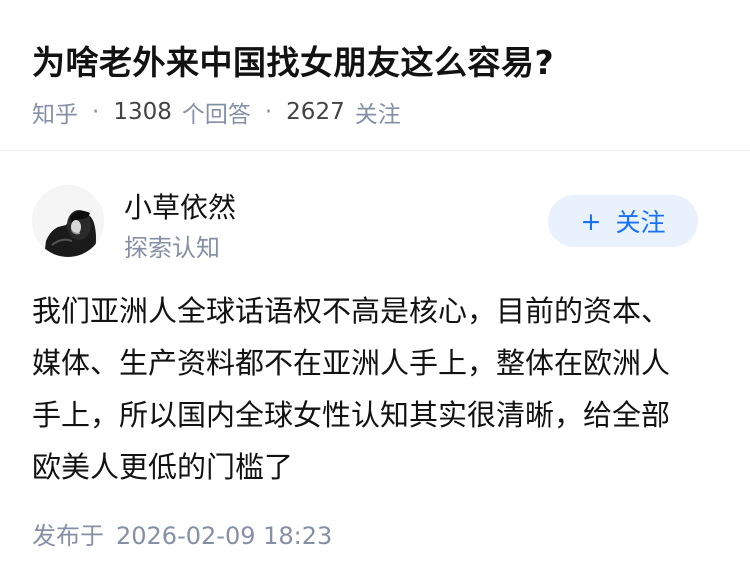 The image size is (750, 582). What do you see at coordinates (640, 222) in the screenshot?
I see `follow-button-label: 关注` at bounding box center [640, 222].